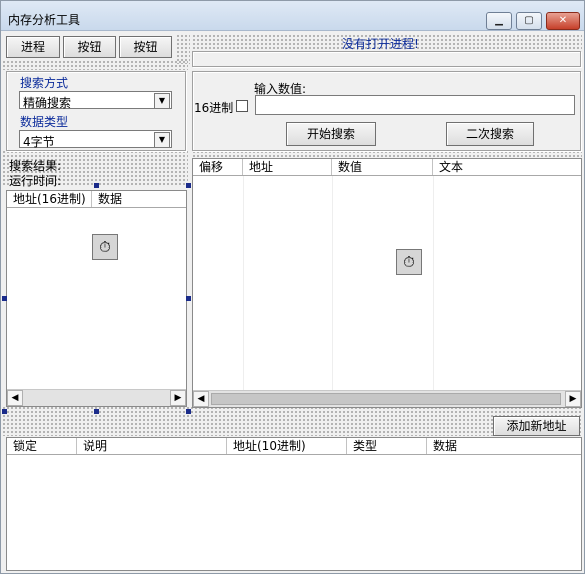 Image resolution: width=585 pixels, height=574 pixels. I want to click on hex-checkbox, so click(242, 106).